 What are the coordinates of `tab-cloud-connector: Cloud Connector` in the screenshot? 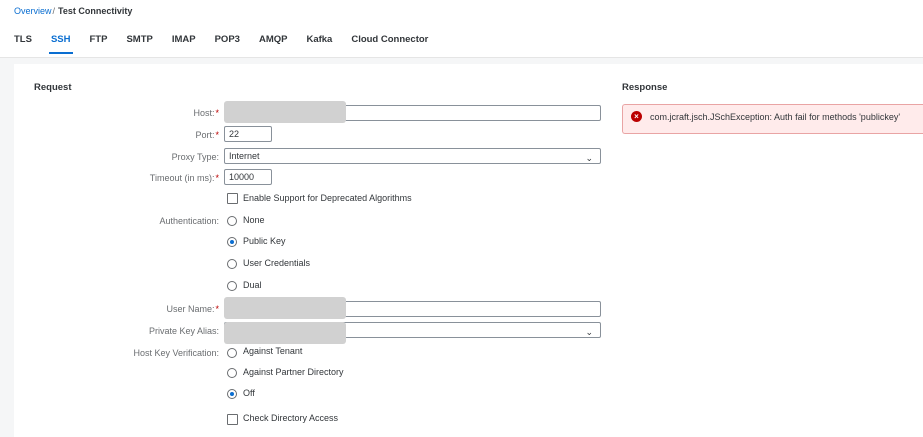 It's located at (389, 42).